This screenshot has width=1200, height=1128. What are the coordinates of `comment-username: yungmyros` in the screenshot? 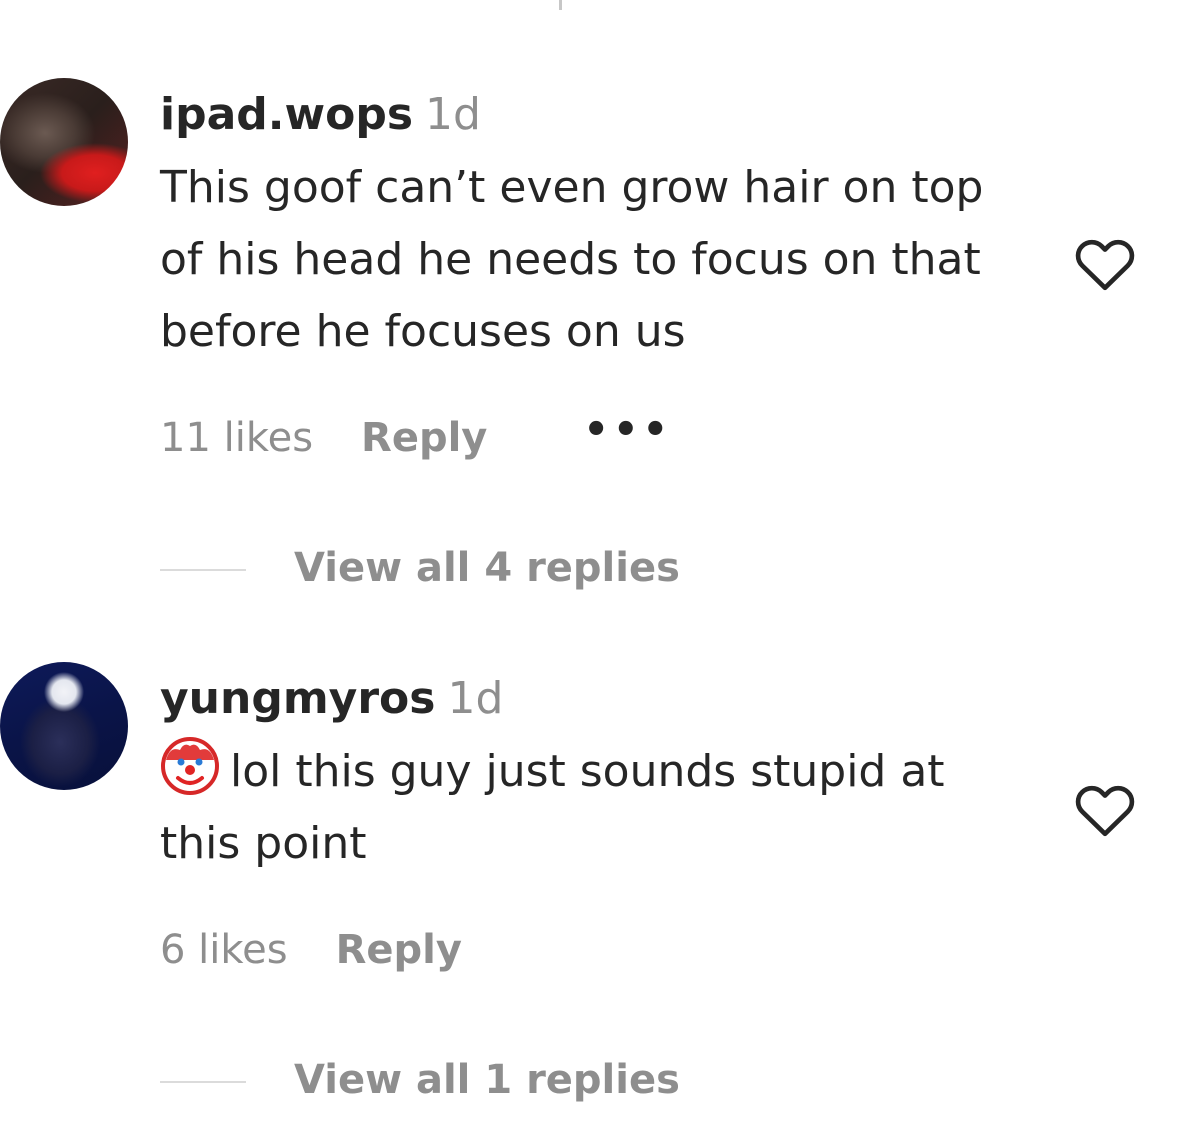 It's located at (297, 698).